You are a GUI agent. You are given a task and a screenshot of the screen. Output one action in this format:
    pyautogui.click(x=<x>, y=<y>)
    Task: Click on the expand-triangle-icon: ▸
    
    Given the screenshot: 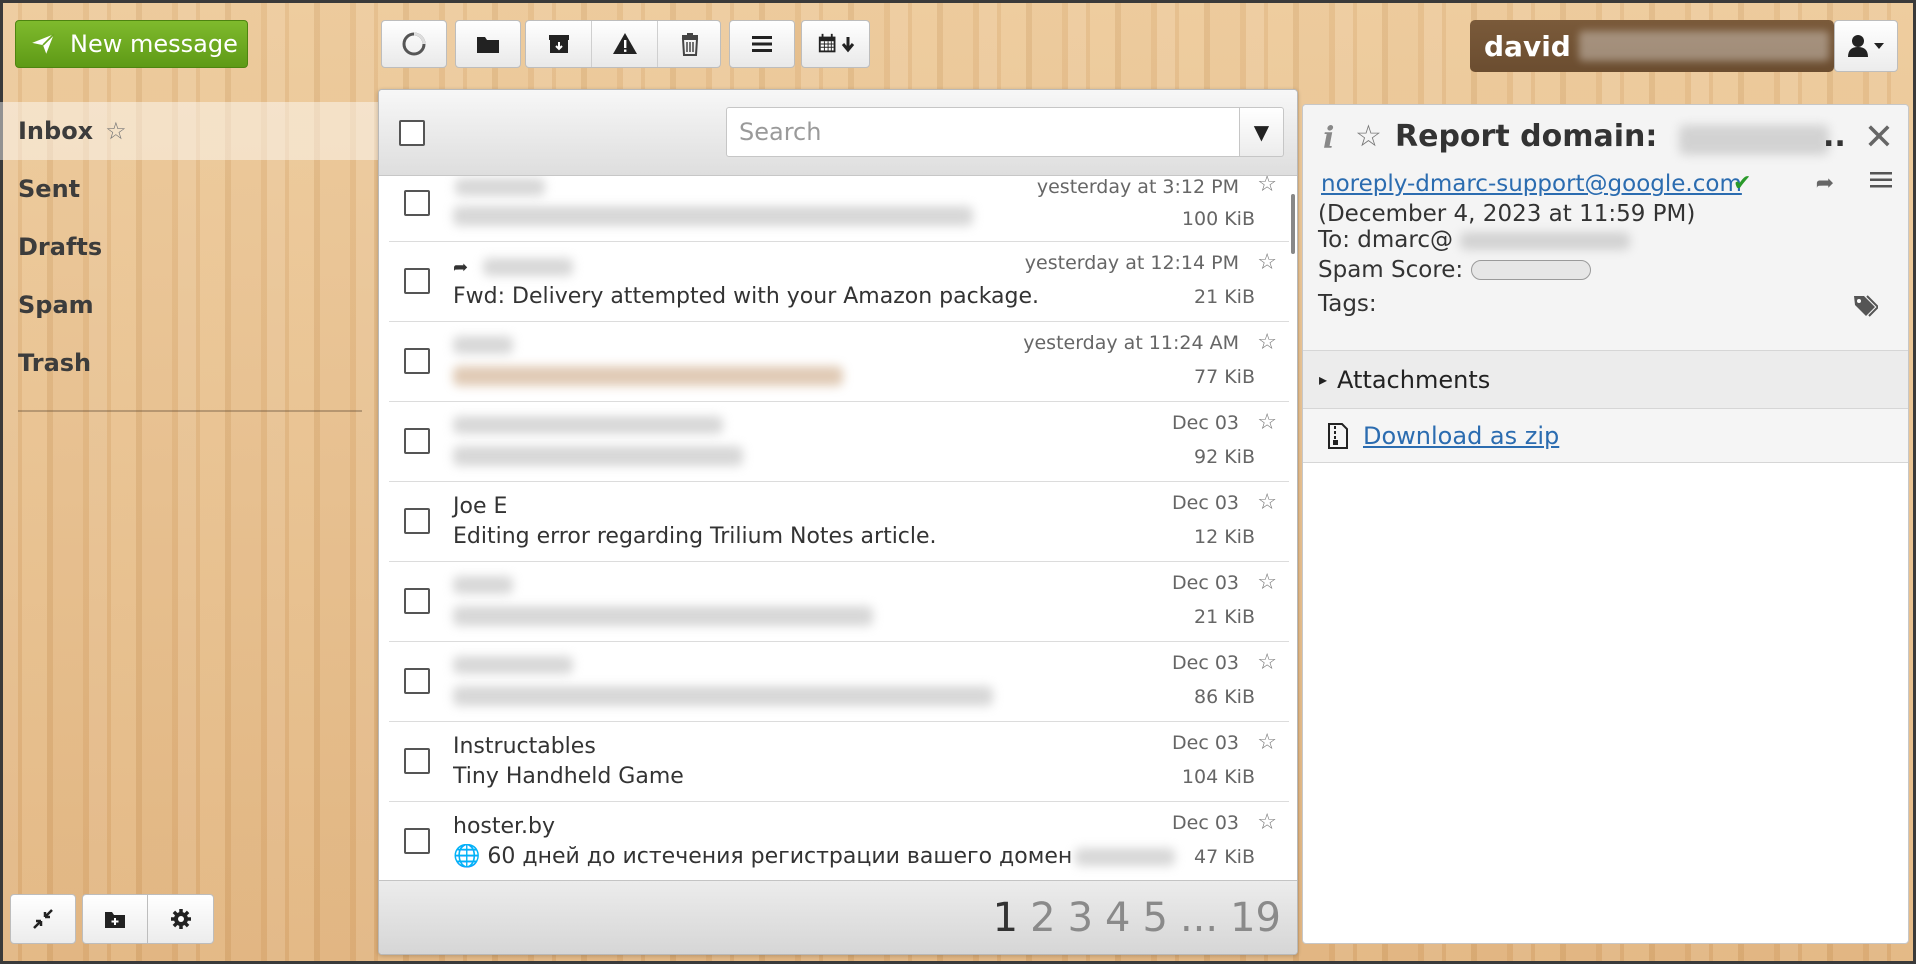 What is the action you would take?
    pyautogui.click(x=1323, y=379)
    